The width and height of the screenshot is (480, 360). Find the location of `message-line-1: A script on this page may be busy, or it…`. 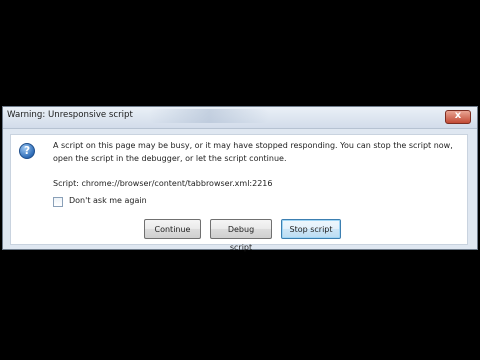

message-line-1: A script on this page may be busy, or it… is located at coordinates (253, 145).